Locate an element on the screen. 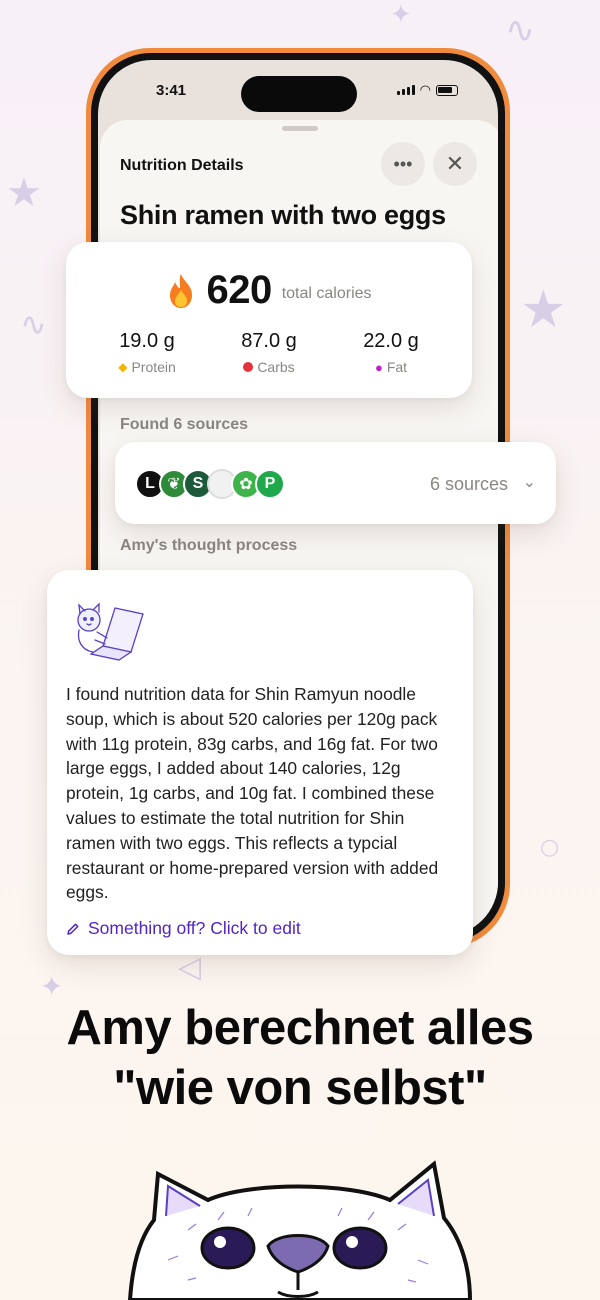 Image resolution: width=600 pixels, height=1300 pixels. macro-label: ◆ Protein is located at coordinates (147, 367).